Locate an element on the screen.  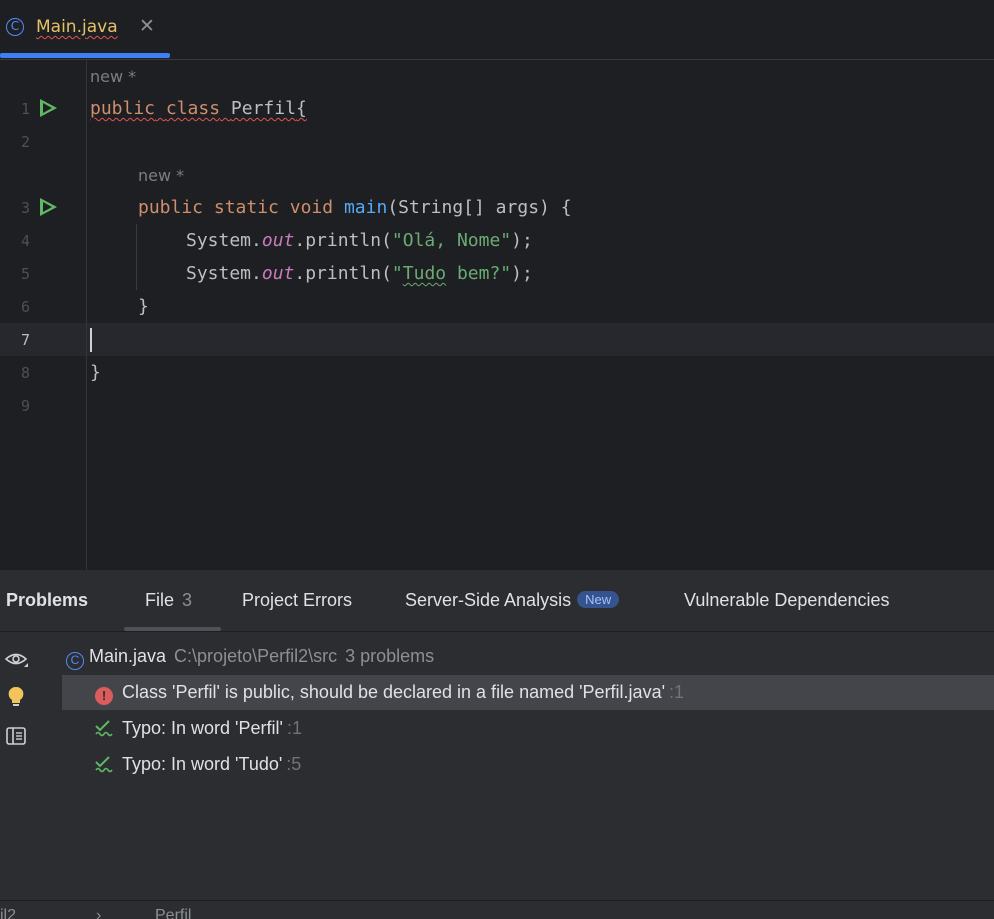
gutter-divider is located at coordinates (86, 315).